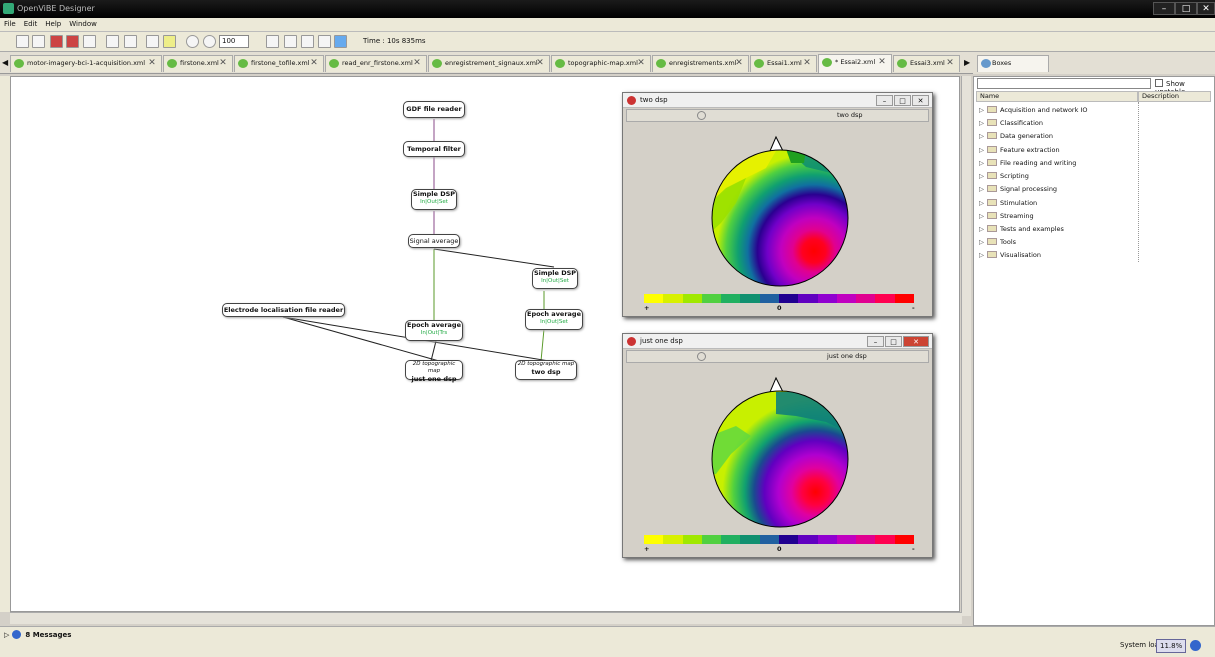 The height and width of the screenshot is (657, 1215). Describe the element at coordinates (272, 41) in the screenshot. I see `stop-icon` at that location.